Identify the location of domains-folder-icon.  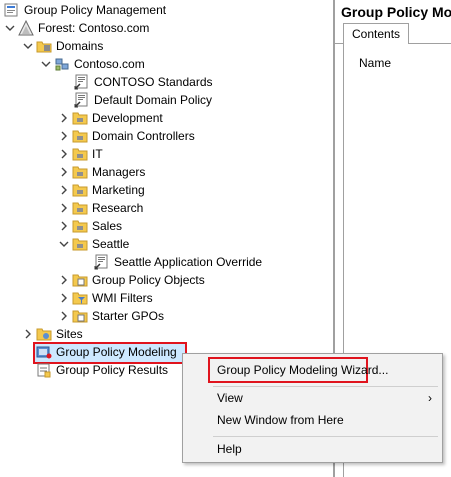
(44, 46).